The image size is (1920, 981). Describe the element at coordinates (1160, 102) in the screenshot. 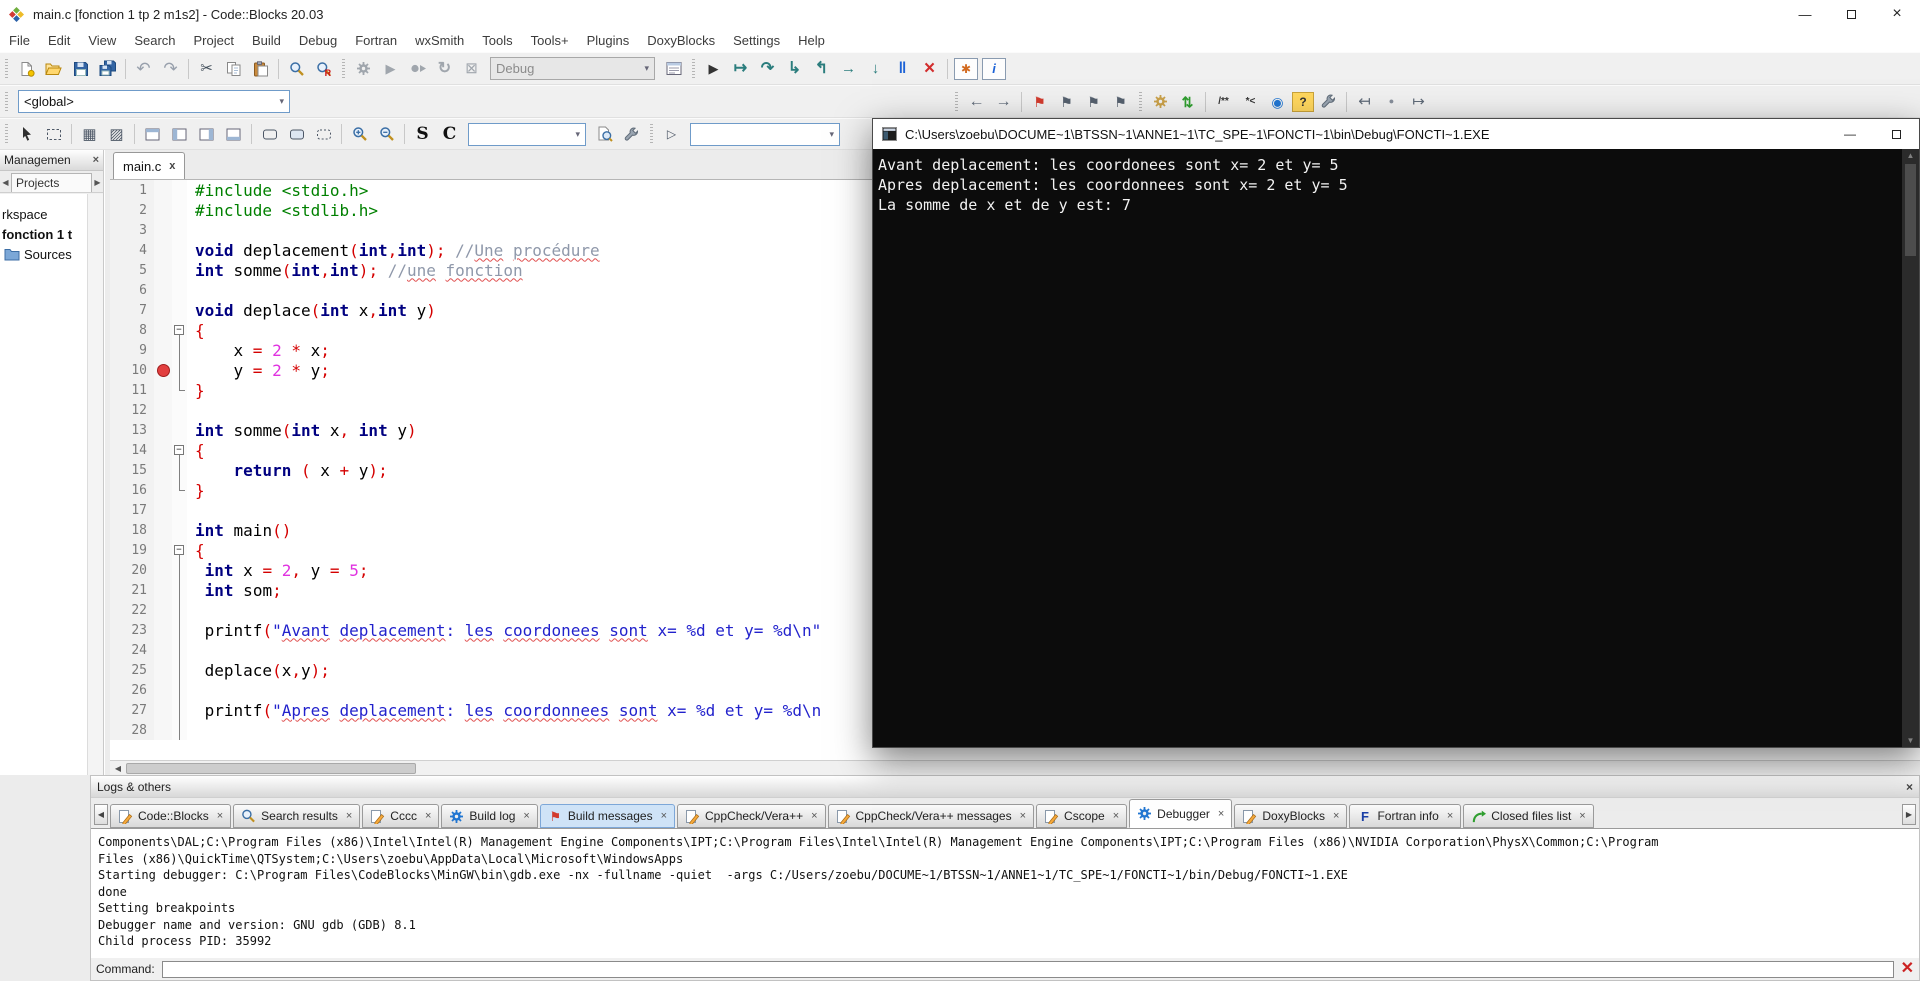

I see `goto-implementation-button` at that location.